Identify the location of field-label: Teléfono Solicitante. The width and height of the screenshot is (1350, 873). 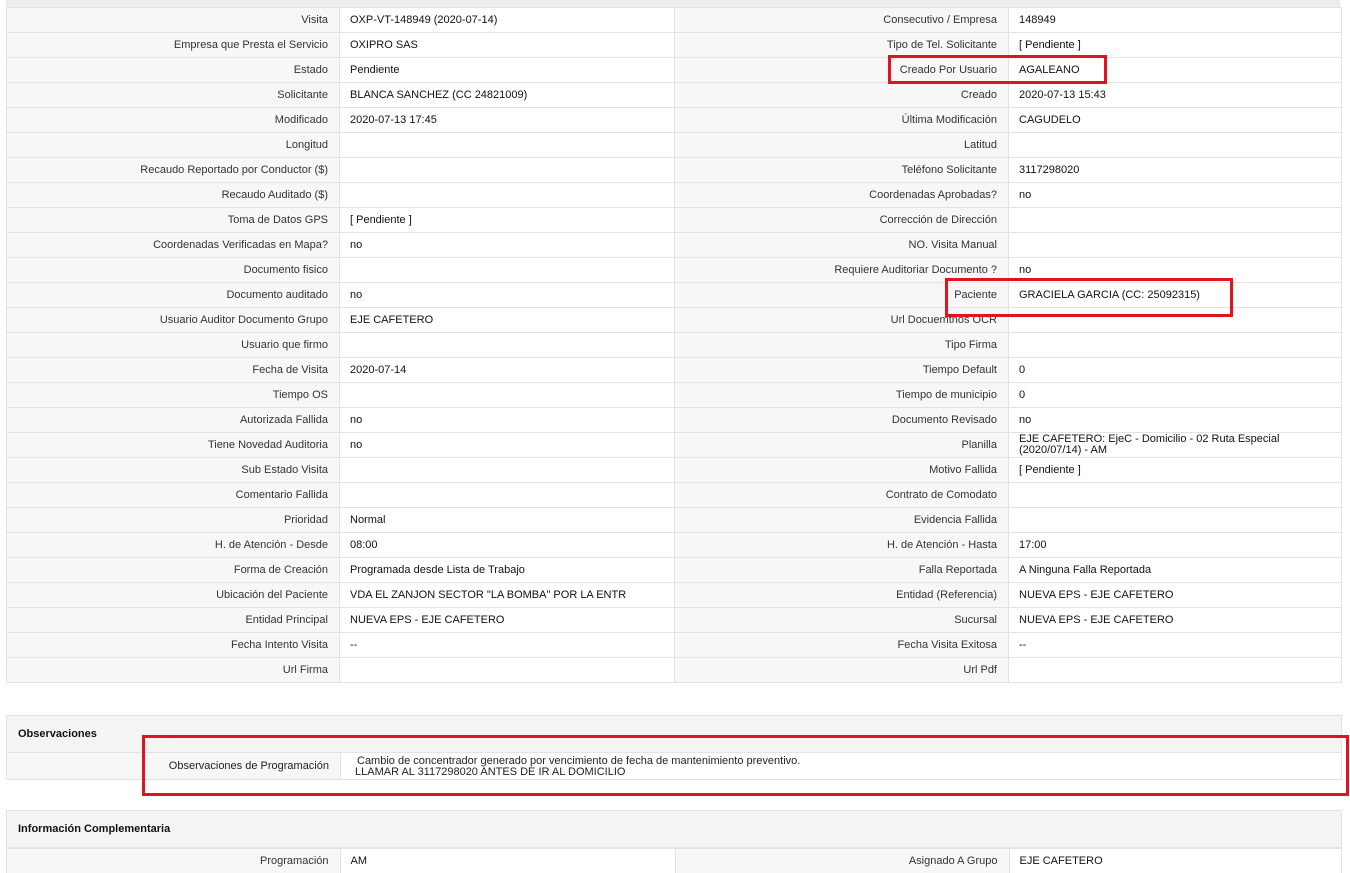
(842, 170).